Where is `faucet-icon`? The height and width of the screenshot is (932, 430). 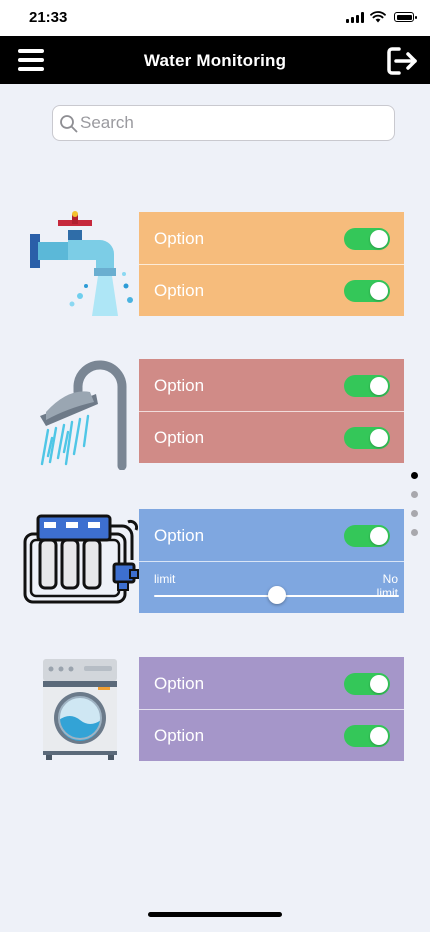
faucet-icon is located at coordinates (81, 263).